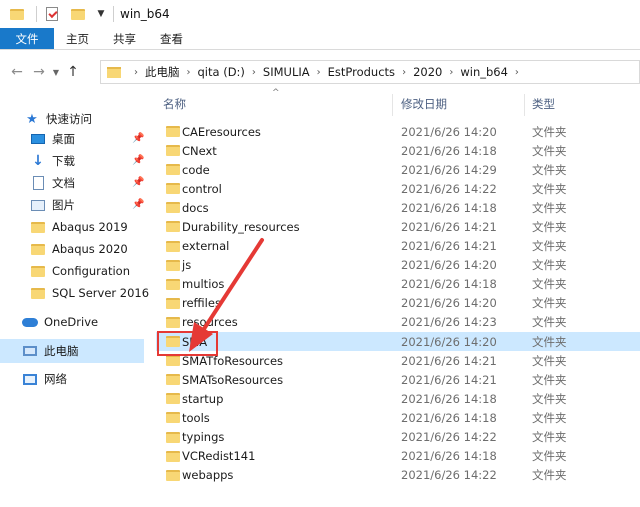  What do you see at coordinates (174, 104) in the screenshot?
I see `column-header-name: 名称` at bounding box center [174, 104].